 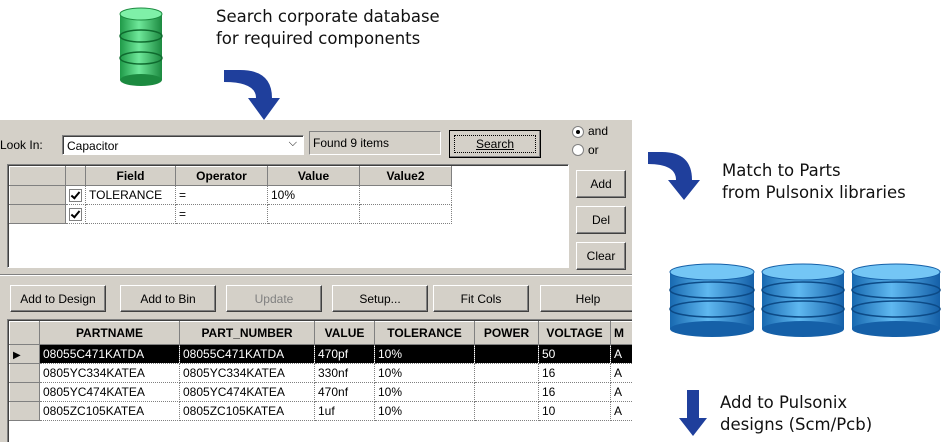 What do you see at coordinates (495, 144) in the screenshot?
I see `search-button: Search` at bounding box center [495, 144].